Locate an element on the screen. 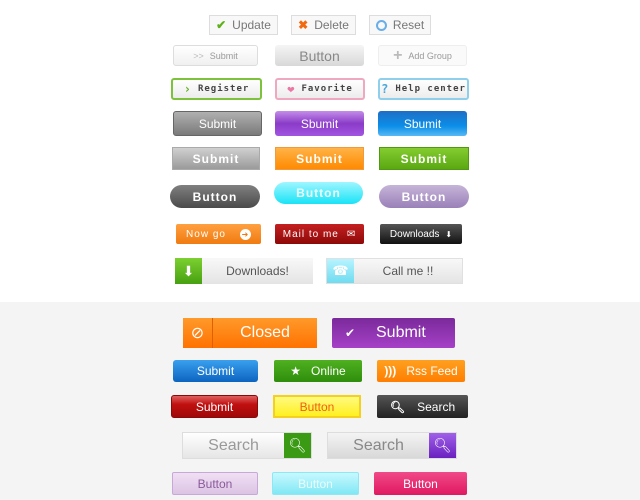  plus-icon: + is located at coordinates (398, 55).